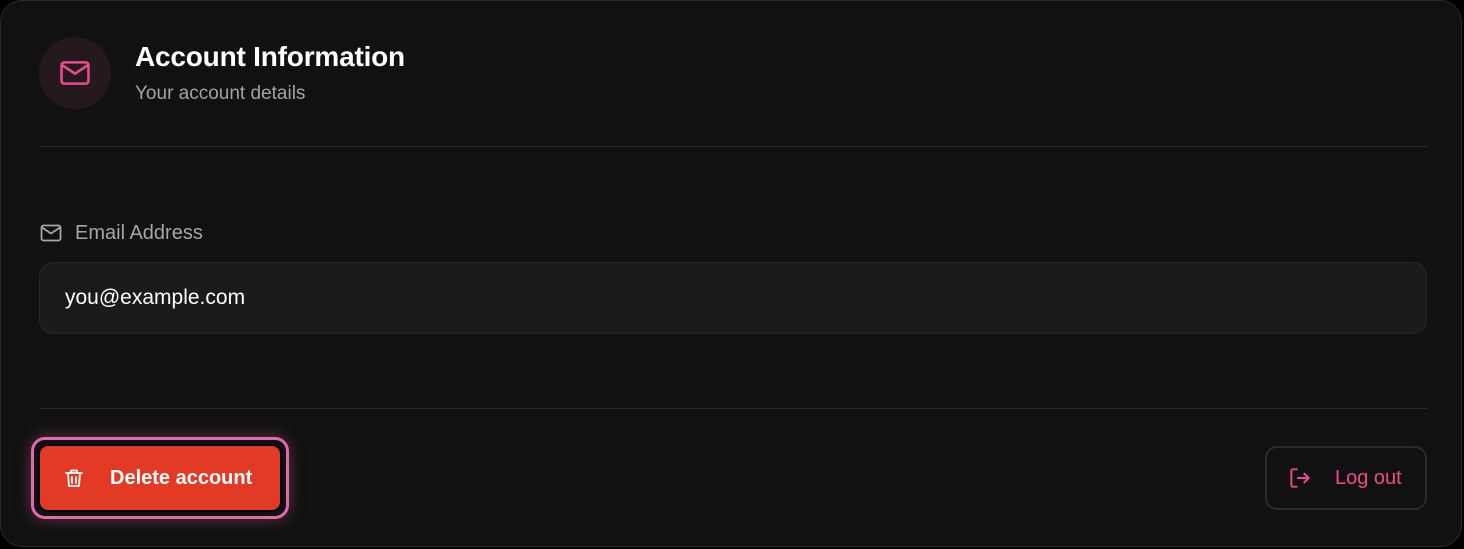  I want to click on page-subtitle: Your account details, so click(220, 93).